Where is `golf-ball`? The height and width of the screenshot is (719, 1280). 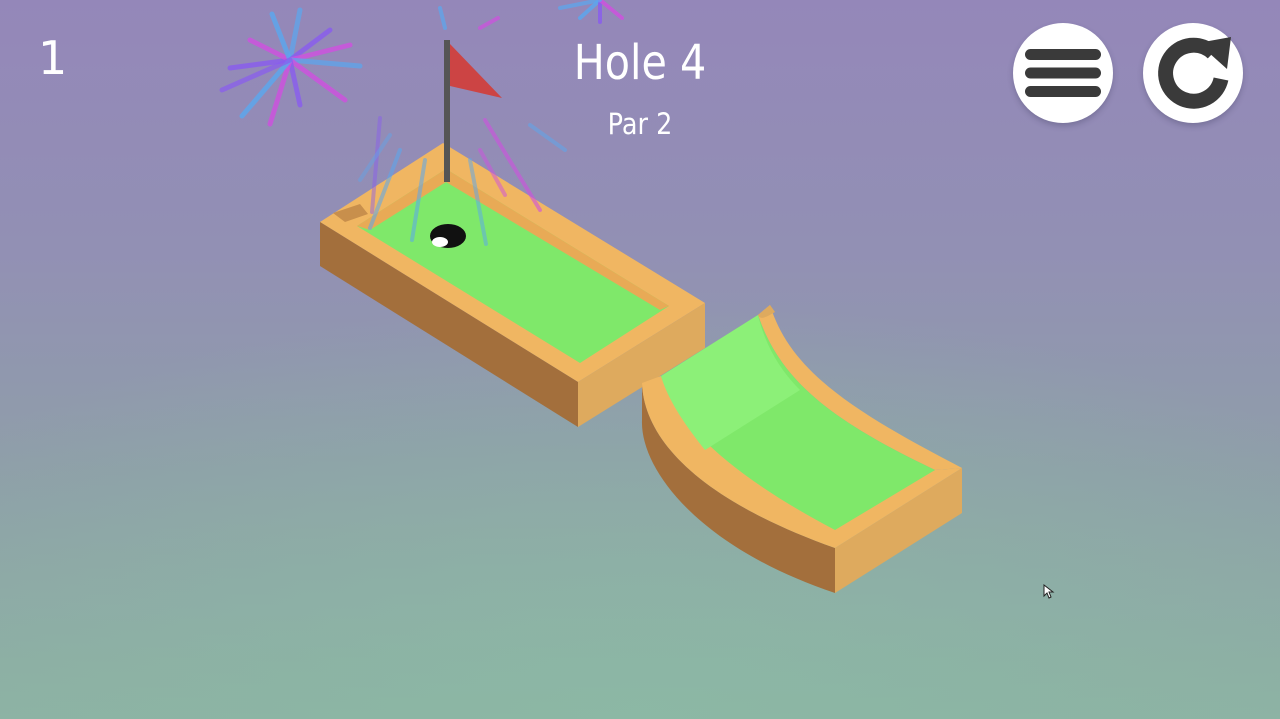 golf-ball is located at coordinates (440, 242).